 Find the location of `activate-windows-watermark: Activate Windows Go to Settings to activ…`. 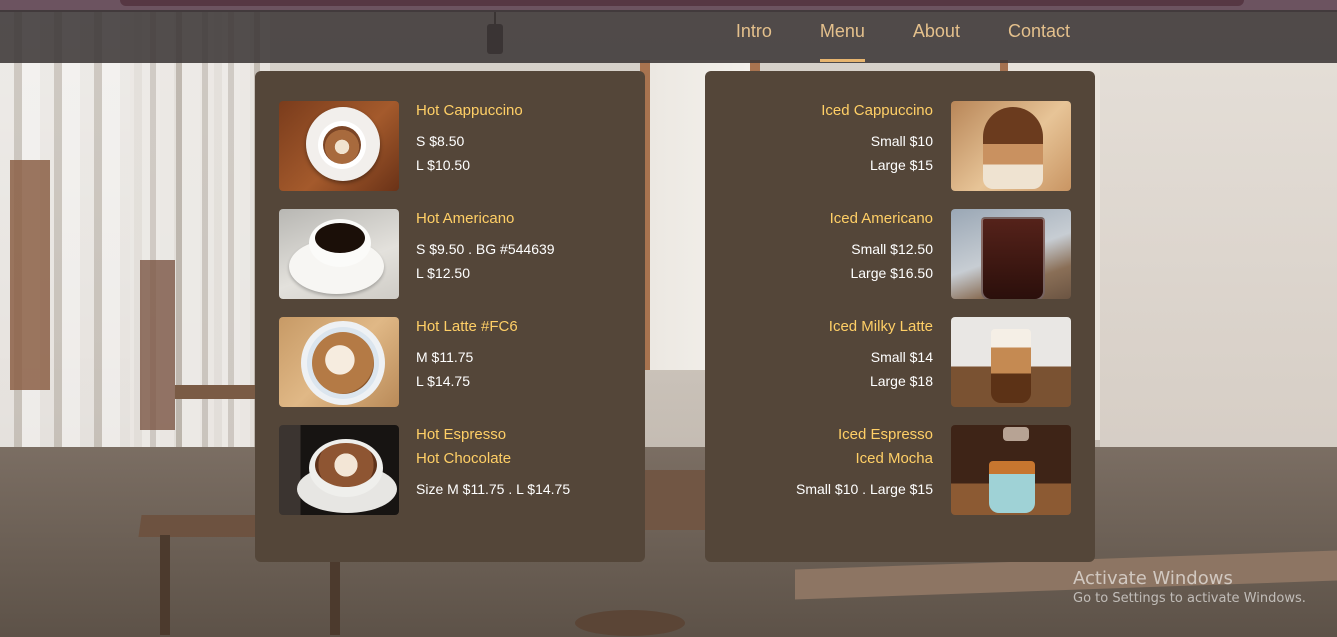

activate-windows-watermark: Activate Windows Go to Settings to activ… is located at coordinates (1189, 588).